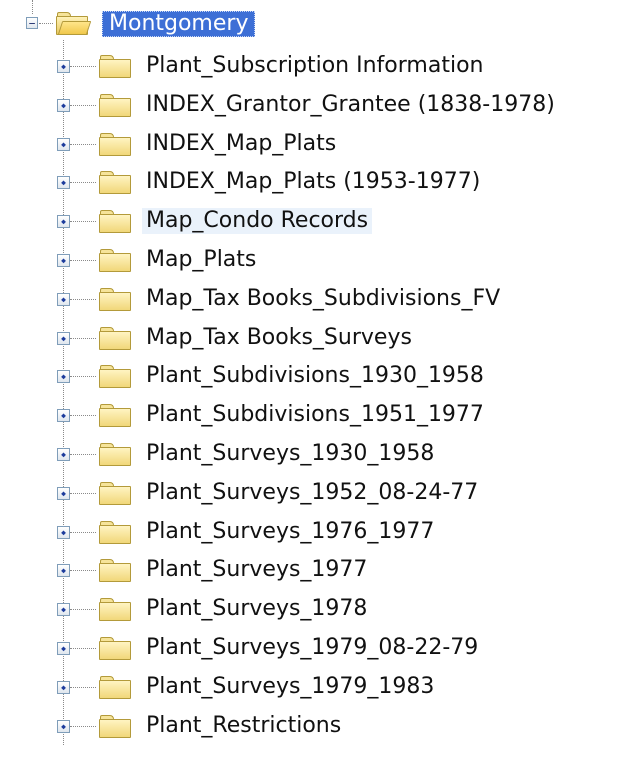 The image size is (629, 761). What do you see at coordinates (256, 570) in the screenshot?
I see `tree-item-label: Plant_Surveys_1977` at bounding box center [256, 570].